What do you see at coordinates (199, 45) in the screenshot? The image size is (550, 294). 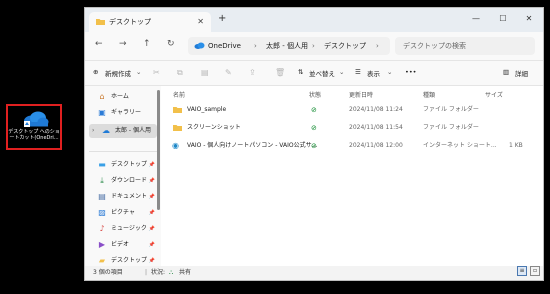 I see `onedrive-icon` at bounding box center [199, 45].